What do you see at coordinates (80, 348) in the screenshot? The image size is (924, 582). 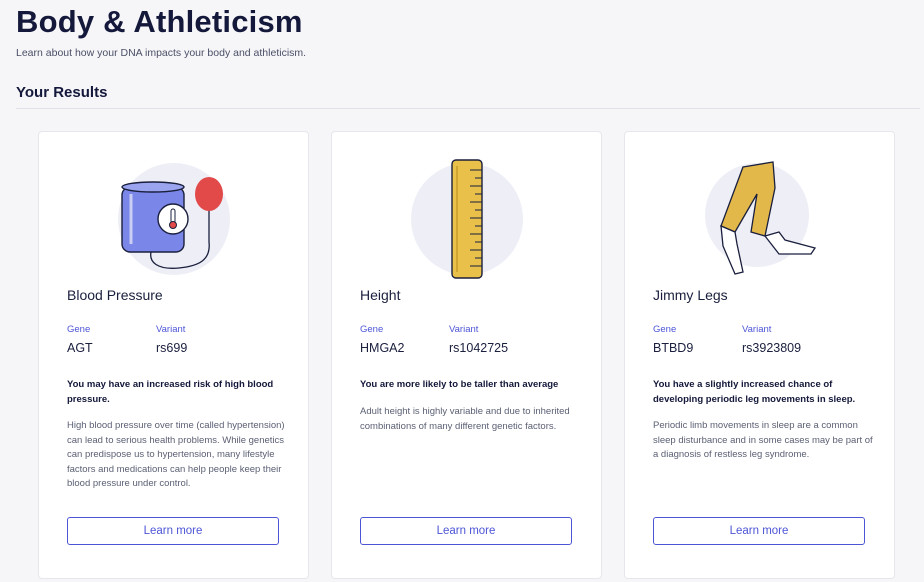 I see `gene-value: AGT` at bounding box center [80, 348].